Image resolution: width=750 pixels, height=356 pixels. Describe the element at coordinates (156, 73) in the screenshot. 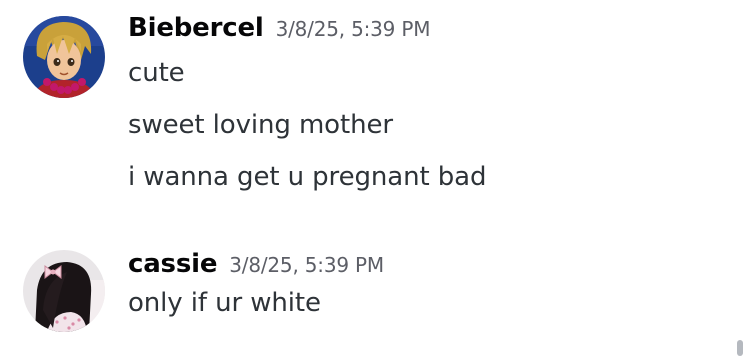

I see `message-text: cute` at that location.